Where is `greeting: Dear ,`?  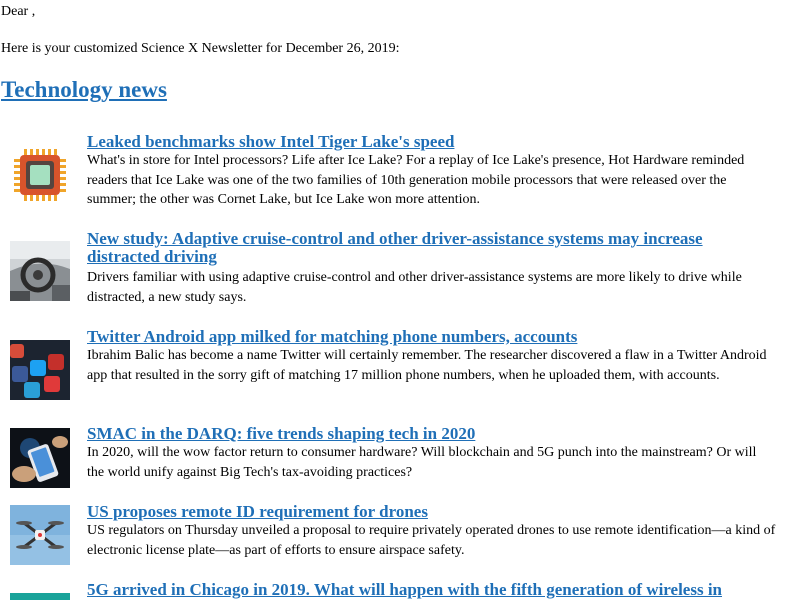
greeting: Dear , is located at coordinates (18, 11).